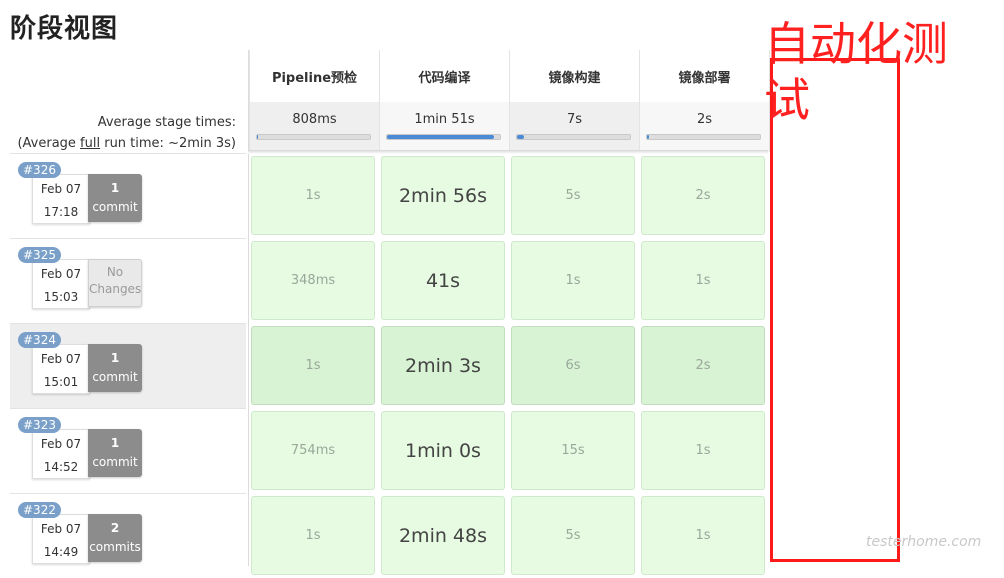  I want to click on stage-header-compile: 代码编译, so click(444, 76).